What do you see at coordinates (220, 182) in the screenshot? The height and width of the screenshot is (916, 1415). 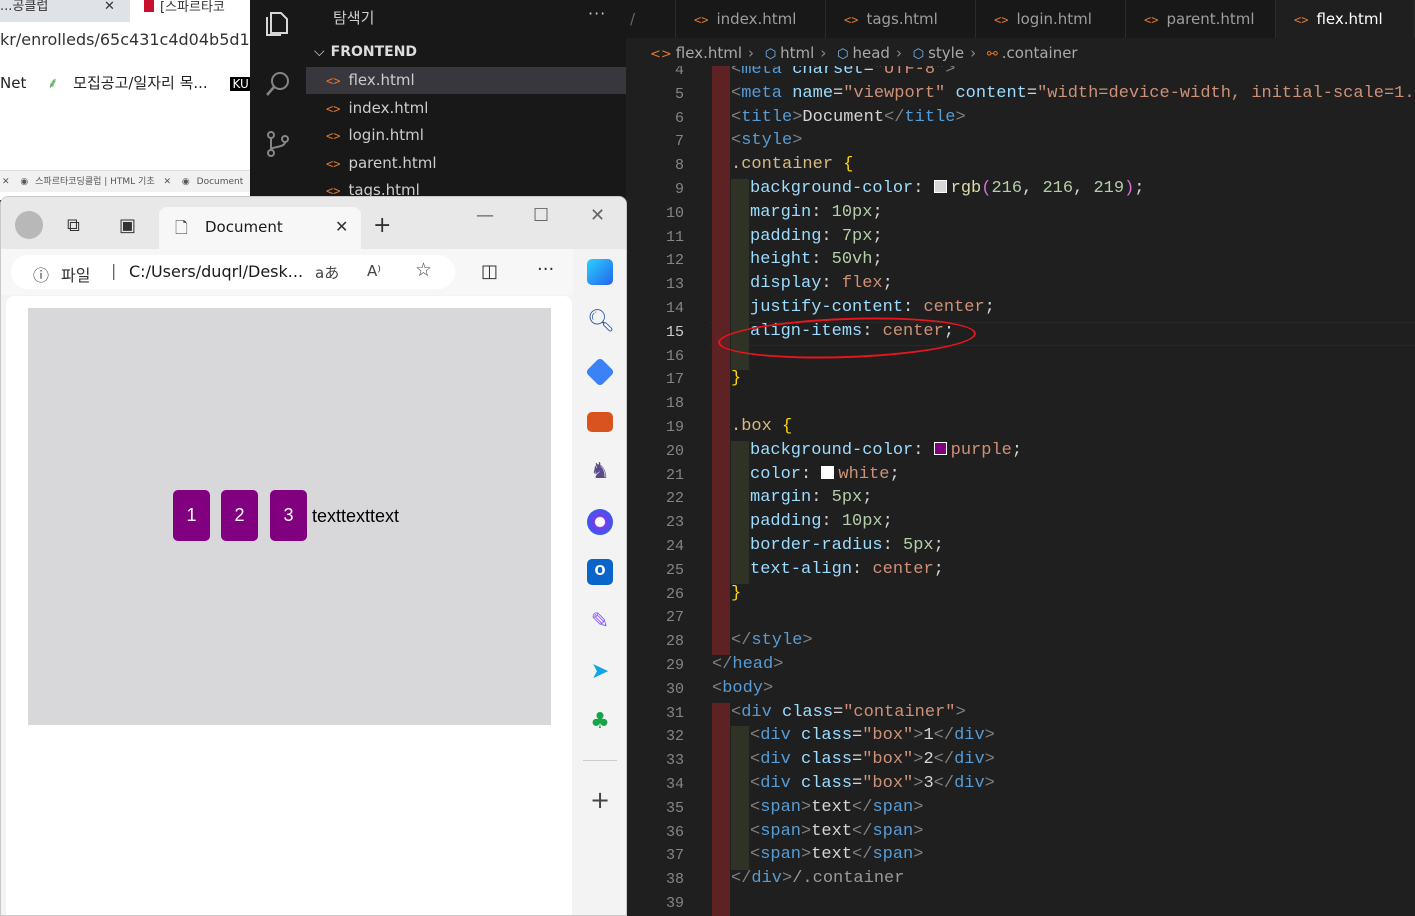 I see `strip-tab-2: Document` at bounding box center [220, 182].